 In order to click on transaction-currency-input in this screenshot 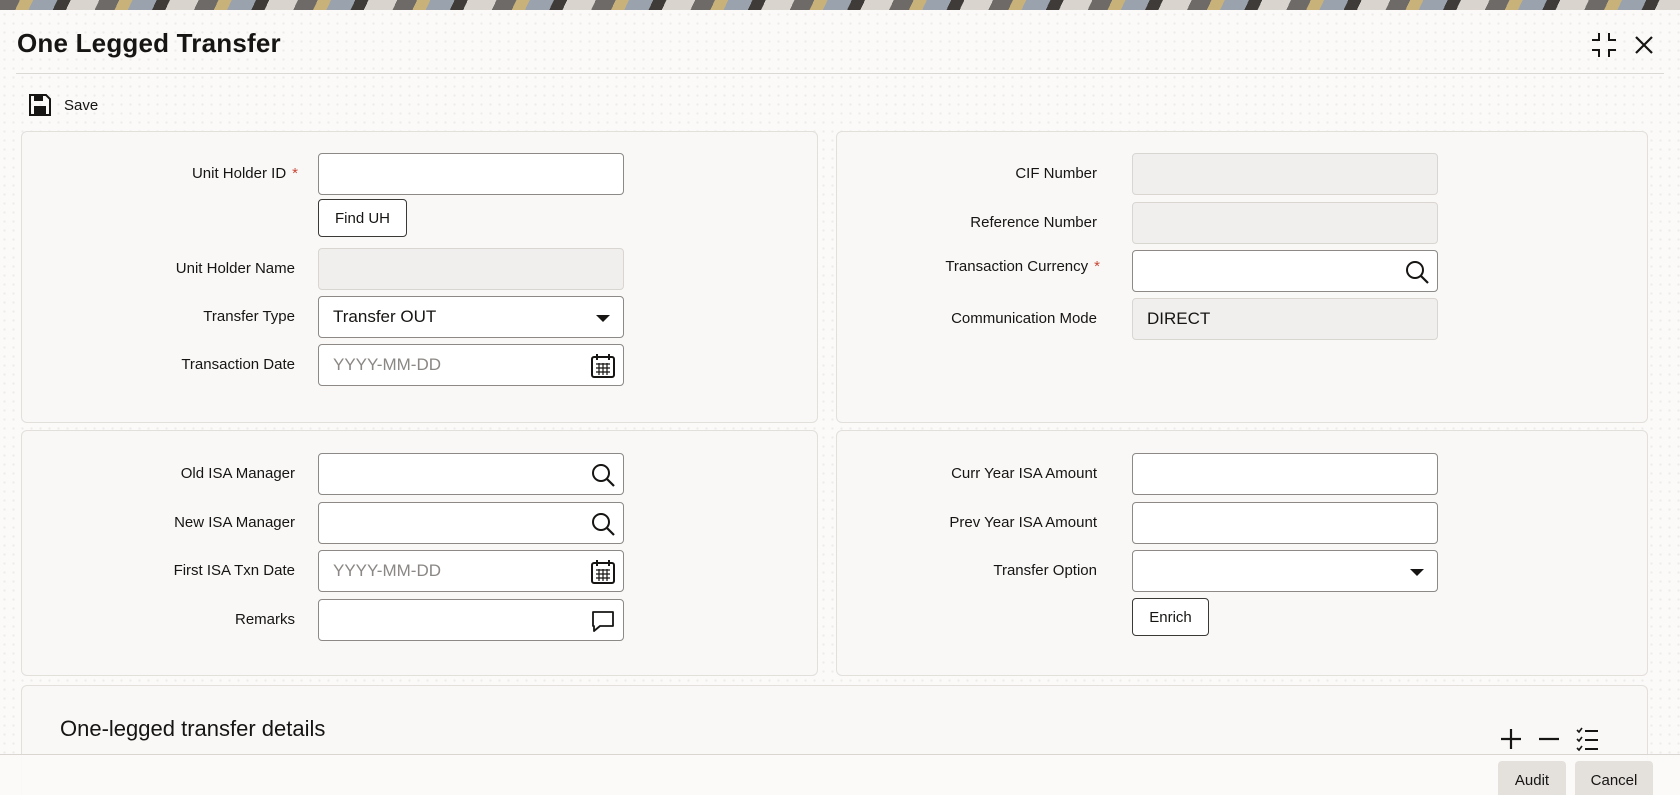, I will do `click(1285, 271)`.